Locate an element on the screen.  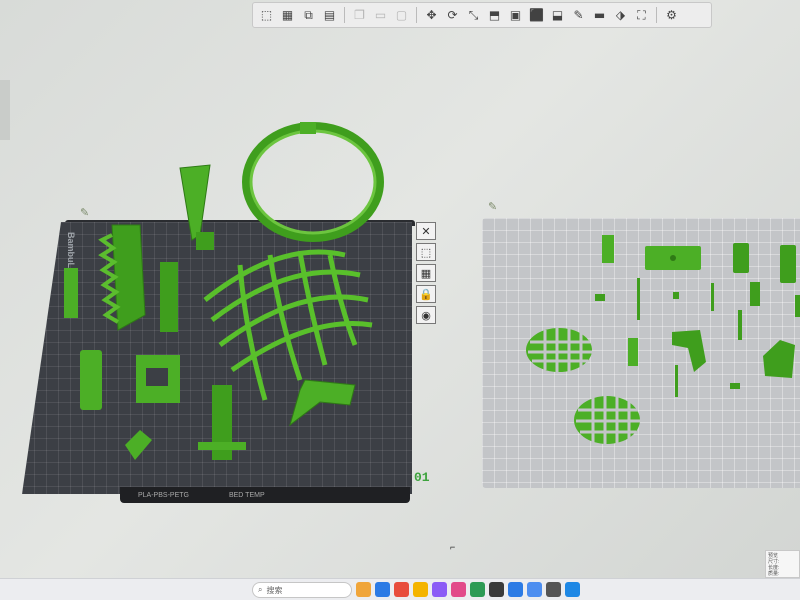
search-placeholder: 搜索 is located at coordinates (274, 590).